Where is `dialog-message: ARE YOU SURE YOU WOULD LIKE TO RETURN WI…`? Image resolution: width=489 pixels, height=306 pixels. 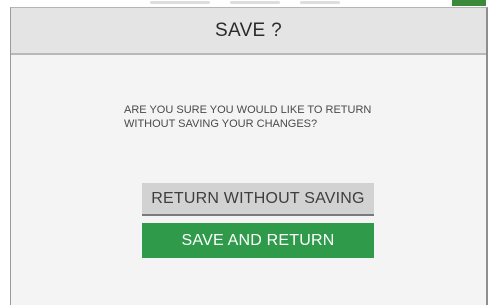 dialog-message: ARE YOU SURE YOU WOULD LIKE TO RETURN WI… is located at coordinates (248, 117).